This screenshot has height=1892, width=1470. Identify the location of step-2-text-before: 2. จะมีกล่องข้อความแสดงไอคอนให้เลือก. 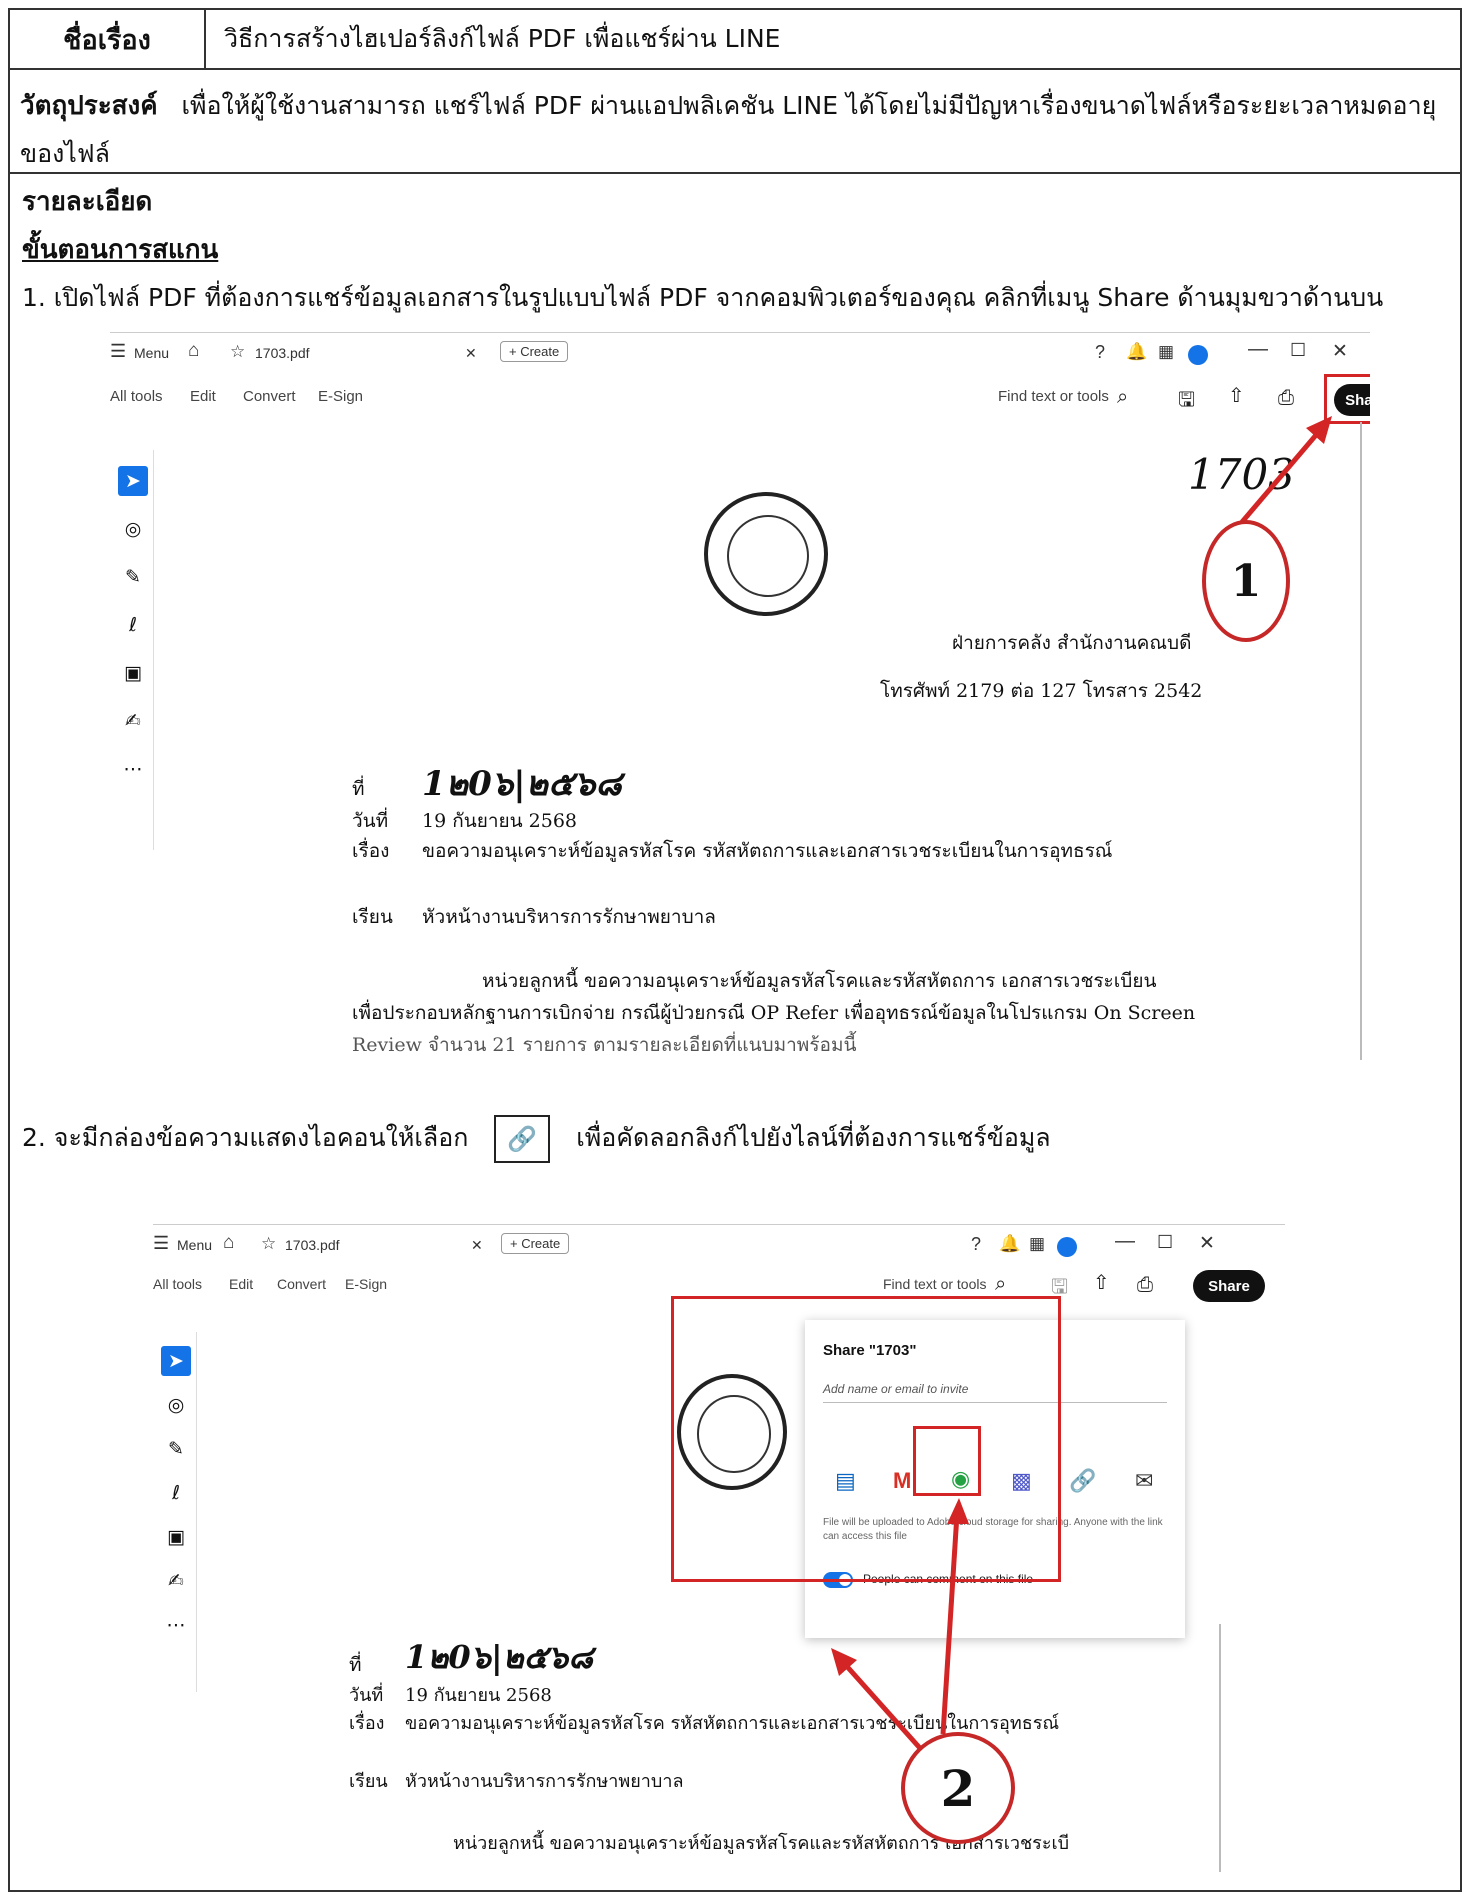
(245, 1137).